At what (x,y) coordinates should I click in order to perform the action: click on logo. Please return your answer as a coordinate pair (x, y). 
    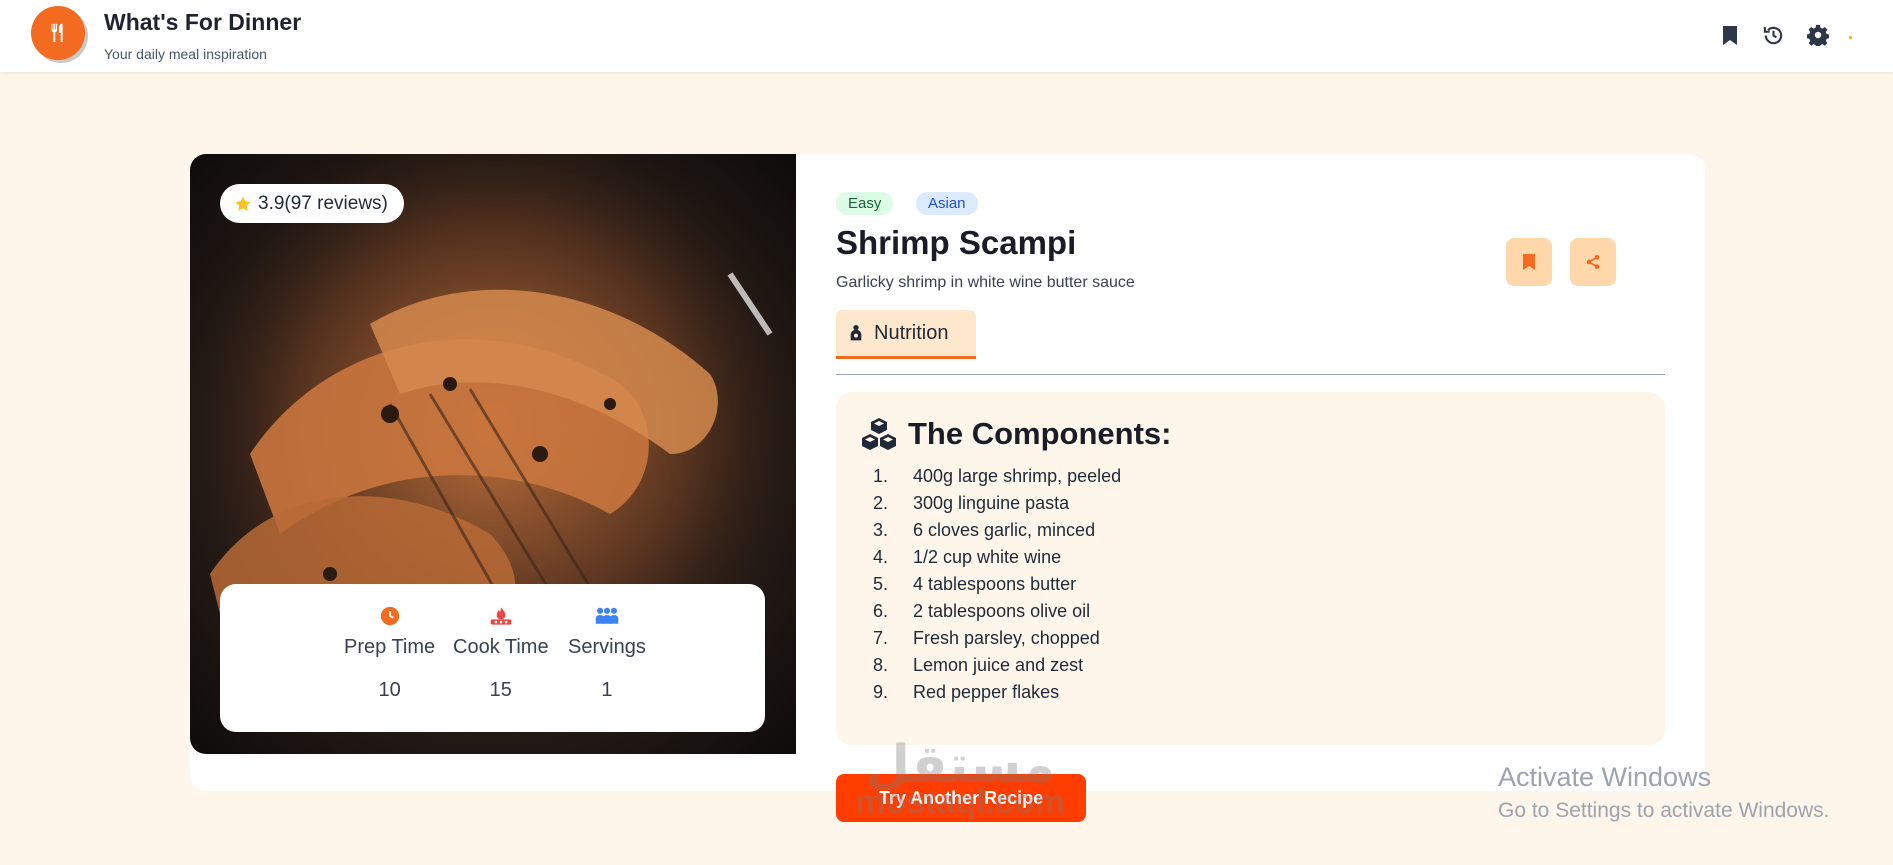
    Looking at the image, I should click on (58, 33).